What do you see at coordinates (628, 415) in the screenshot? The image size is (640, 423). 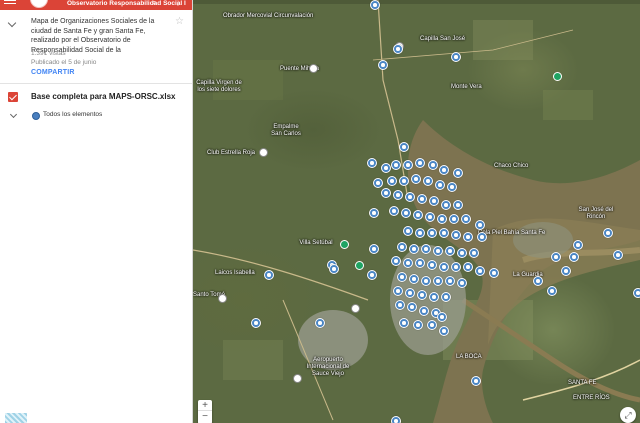 I see `fullscreen-icon: ⤢` at bounding box center [628, 415].